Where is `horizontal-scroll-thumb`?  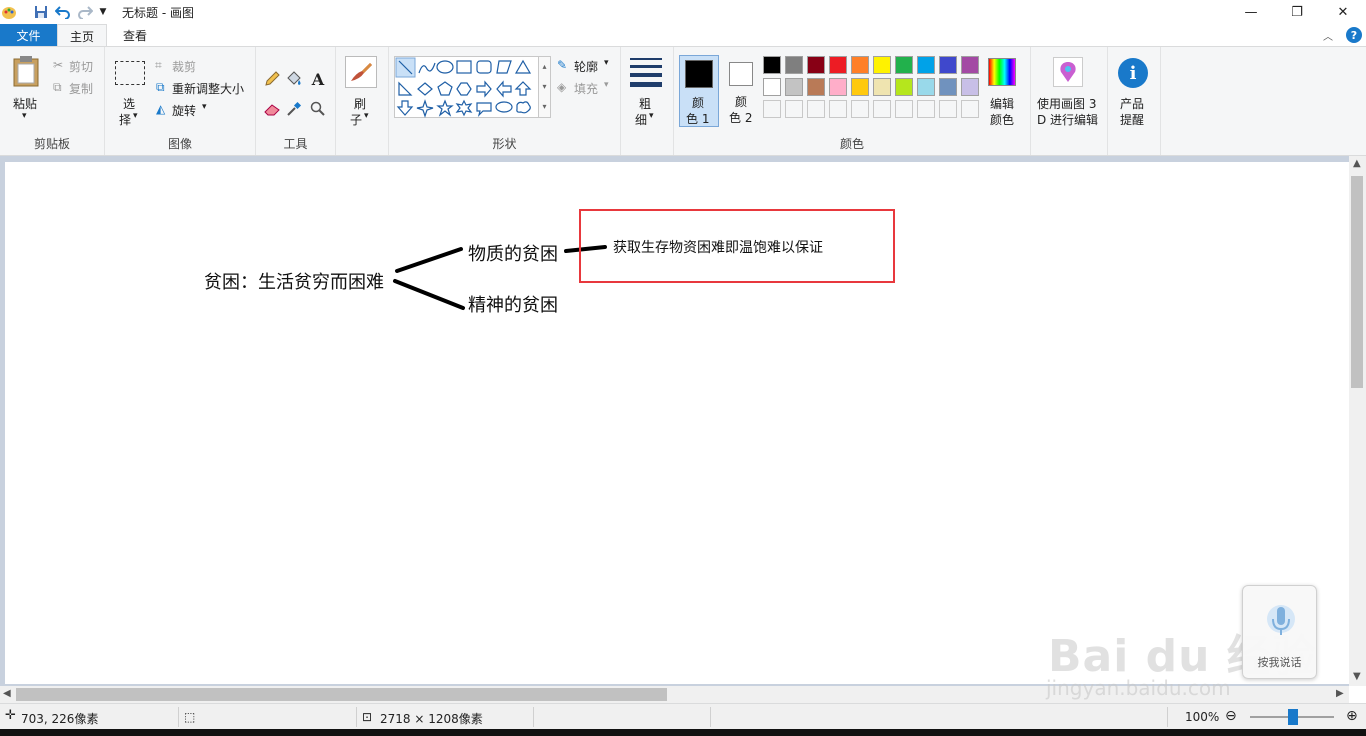
horizontal-scroll-thumb is located at coordinates (341, 694).